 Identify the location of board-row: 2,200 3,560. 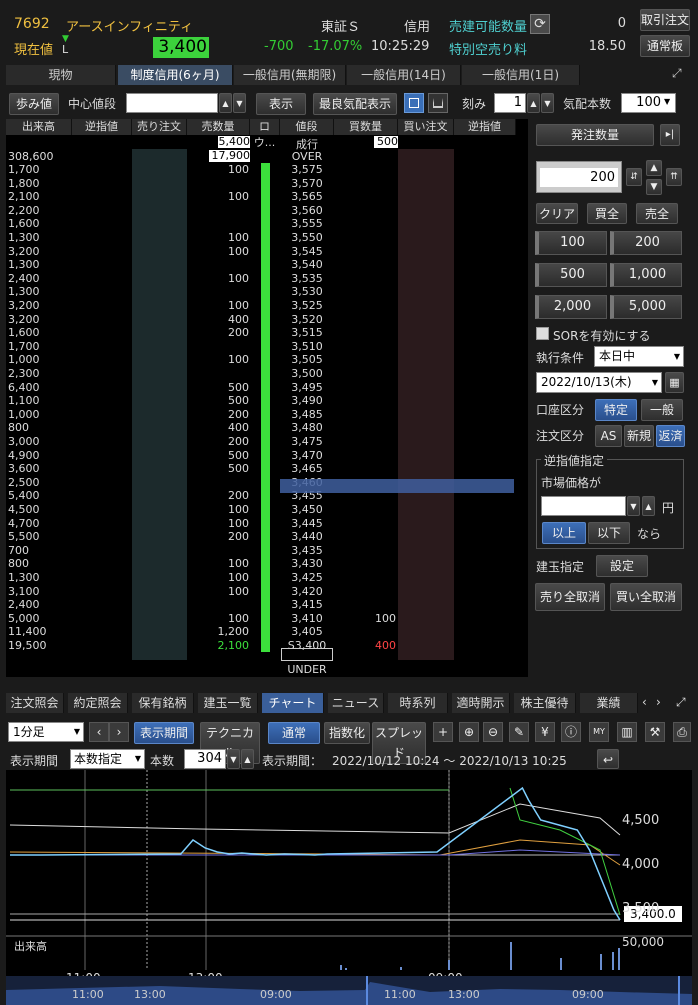
(267, 210).